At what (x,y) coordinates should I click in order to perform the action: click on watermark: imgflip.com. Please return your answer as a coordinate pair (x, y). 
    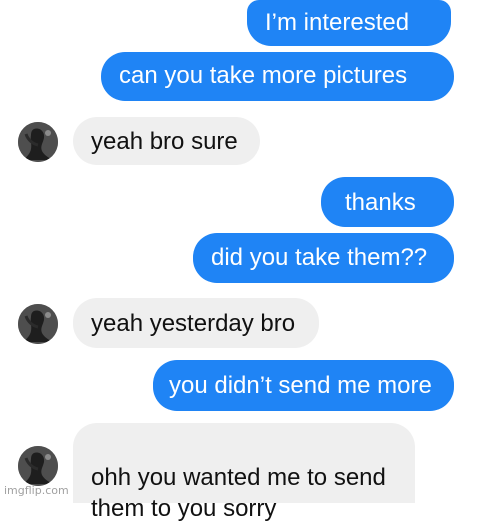
    Looking at the image, I should click on (36, 490).